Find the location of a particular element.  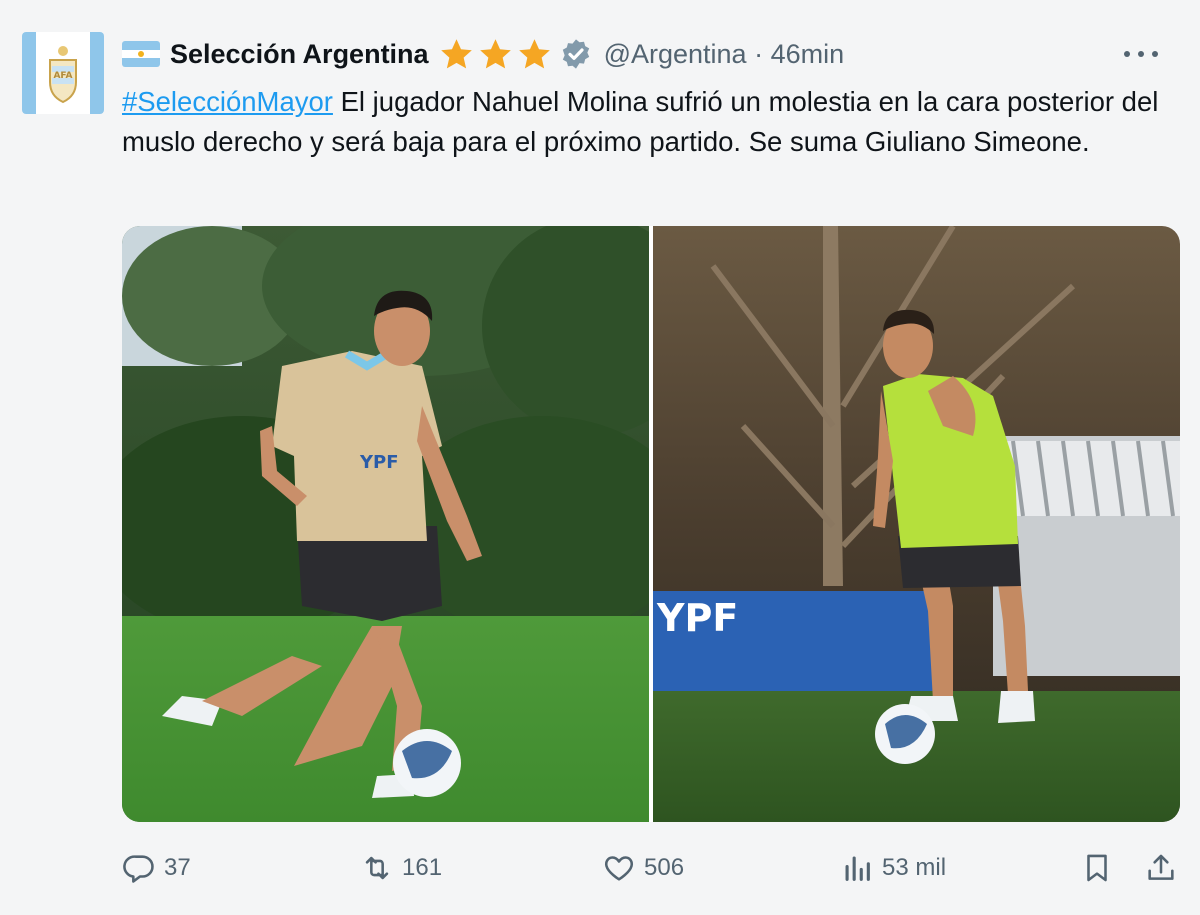

reply-icon is located at coordinates (138, 869).